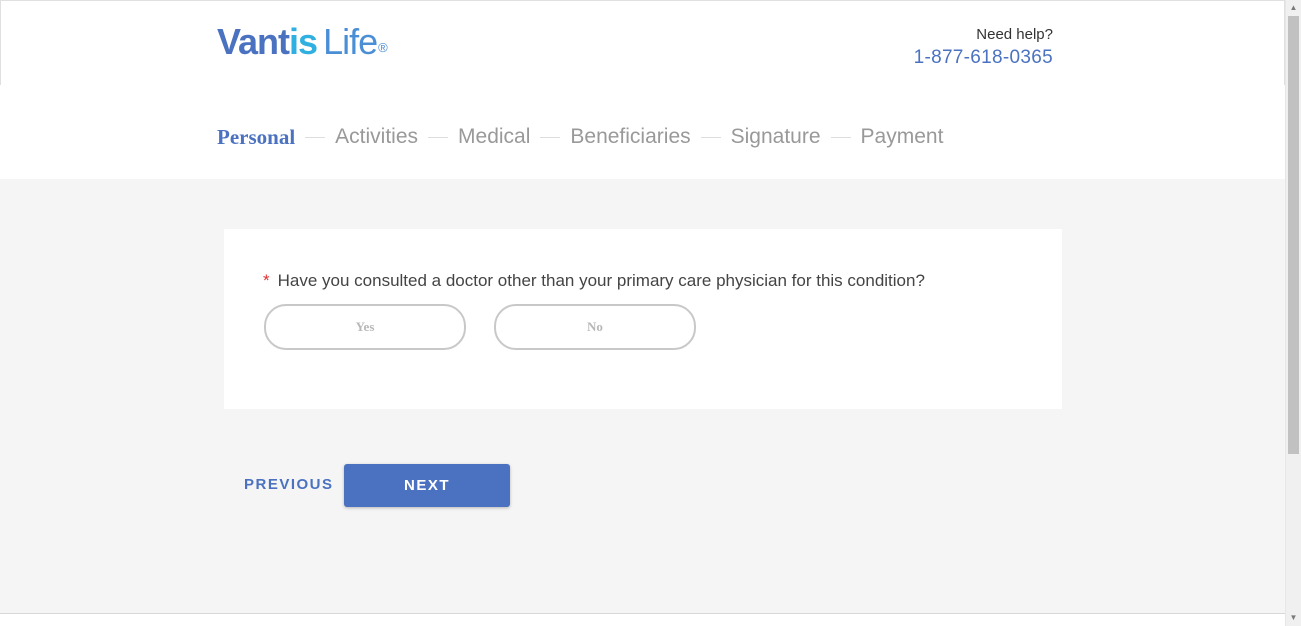 This screenshot has width=1301, height=626. Describe the element at coordinates (642, 0) in the screenshot. I see `header-border` at that location.